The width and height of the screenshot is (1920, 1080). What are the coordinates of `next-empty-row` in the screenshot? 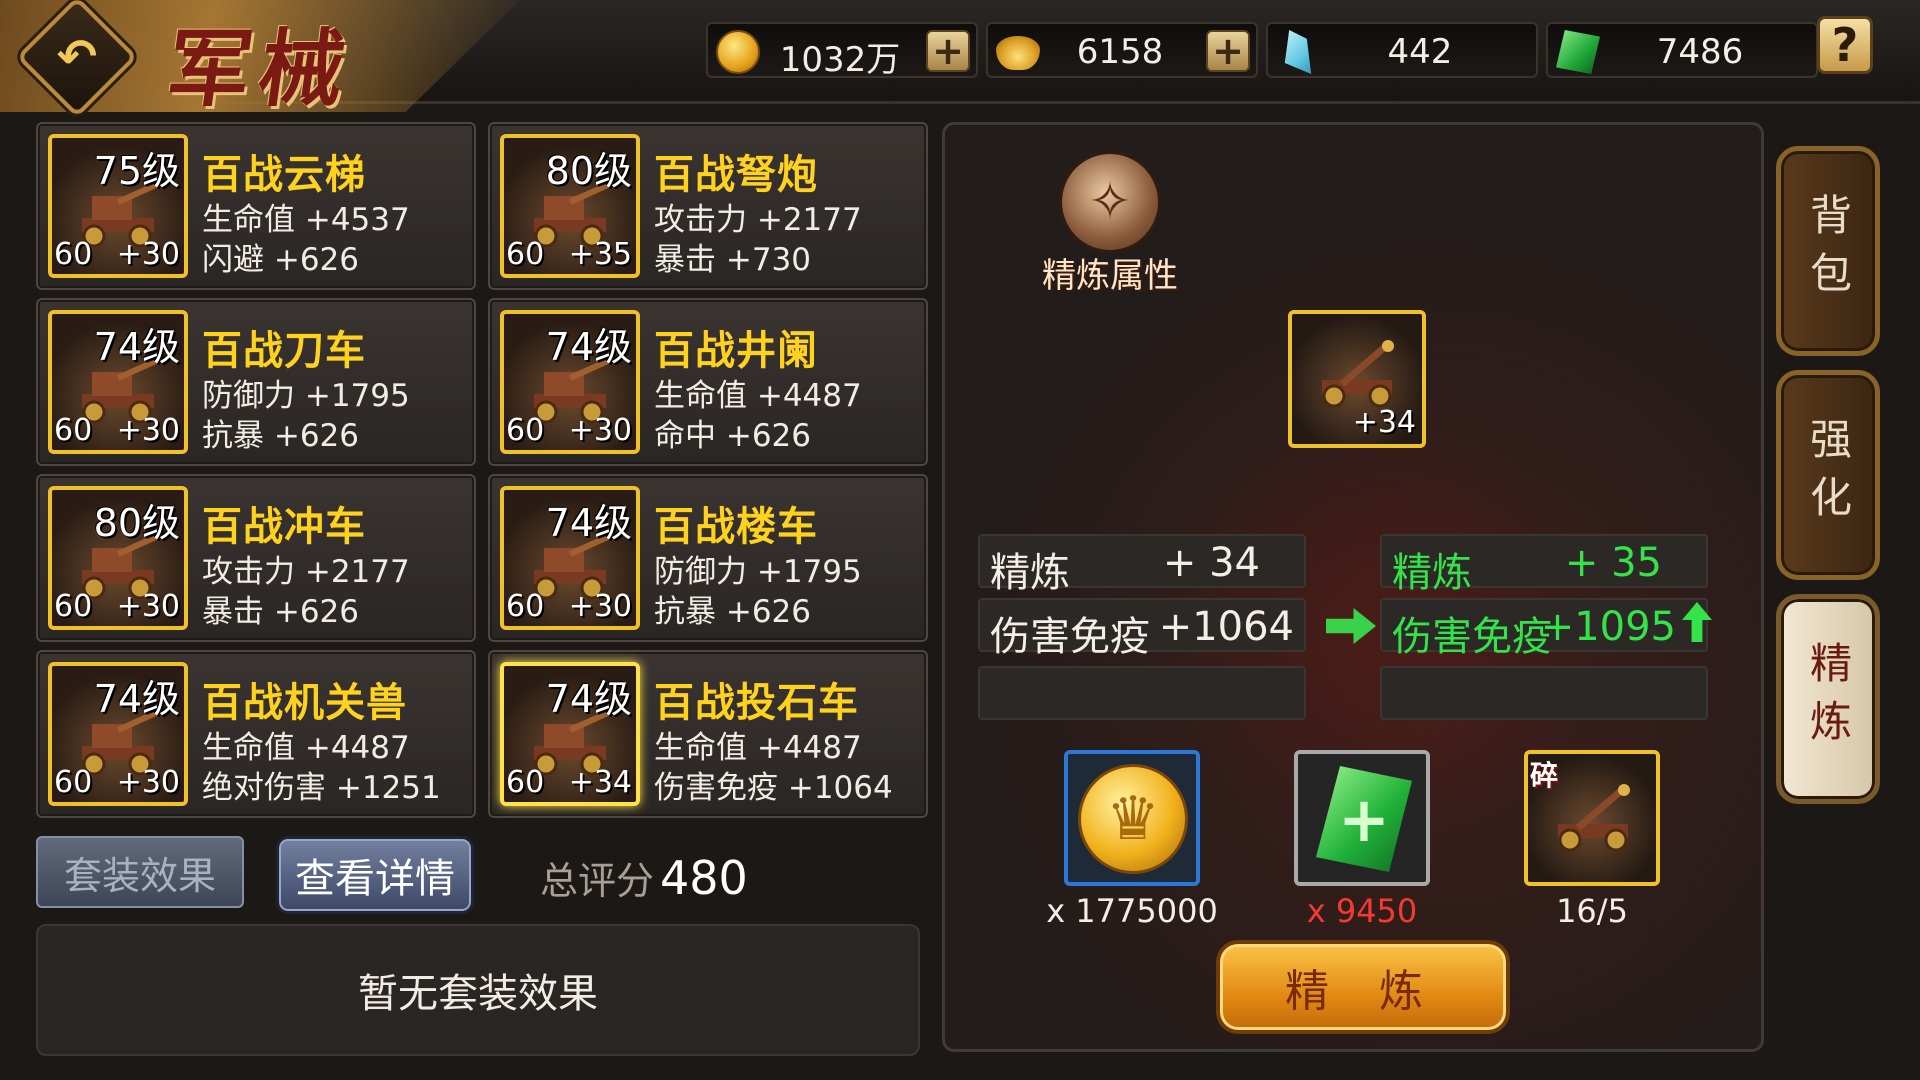 It's located at (1544, 693).